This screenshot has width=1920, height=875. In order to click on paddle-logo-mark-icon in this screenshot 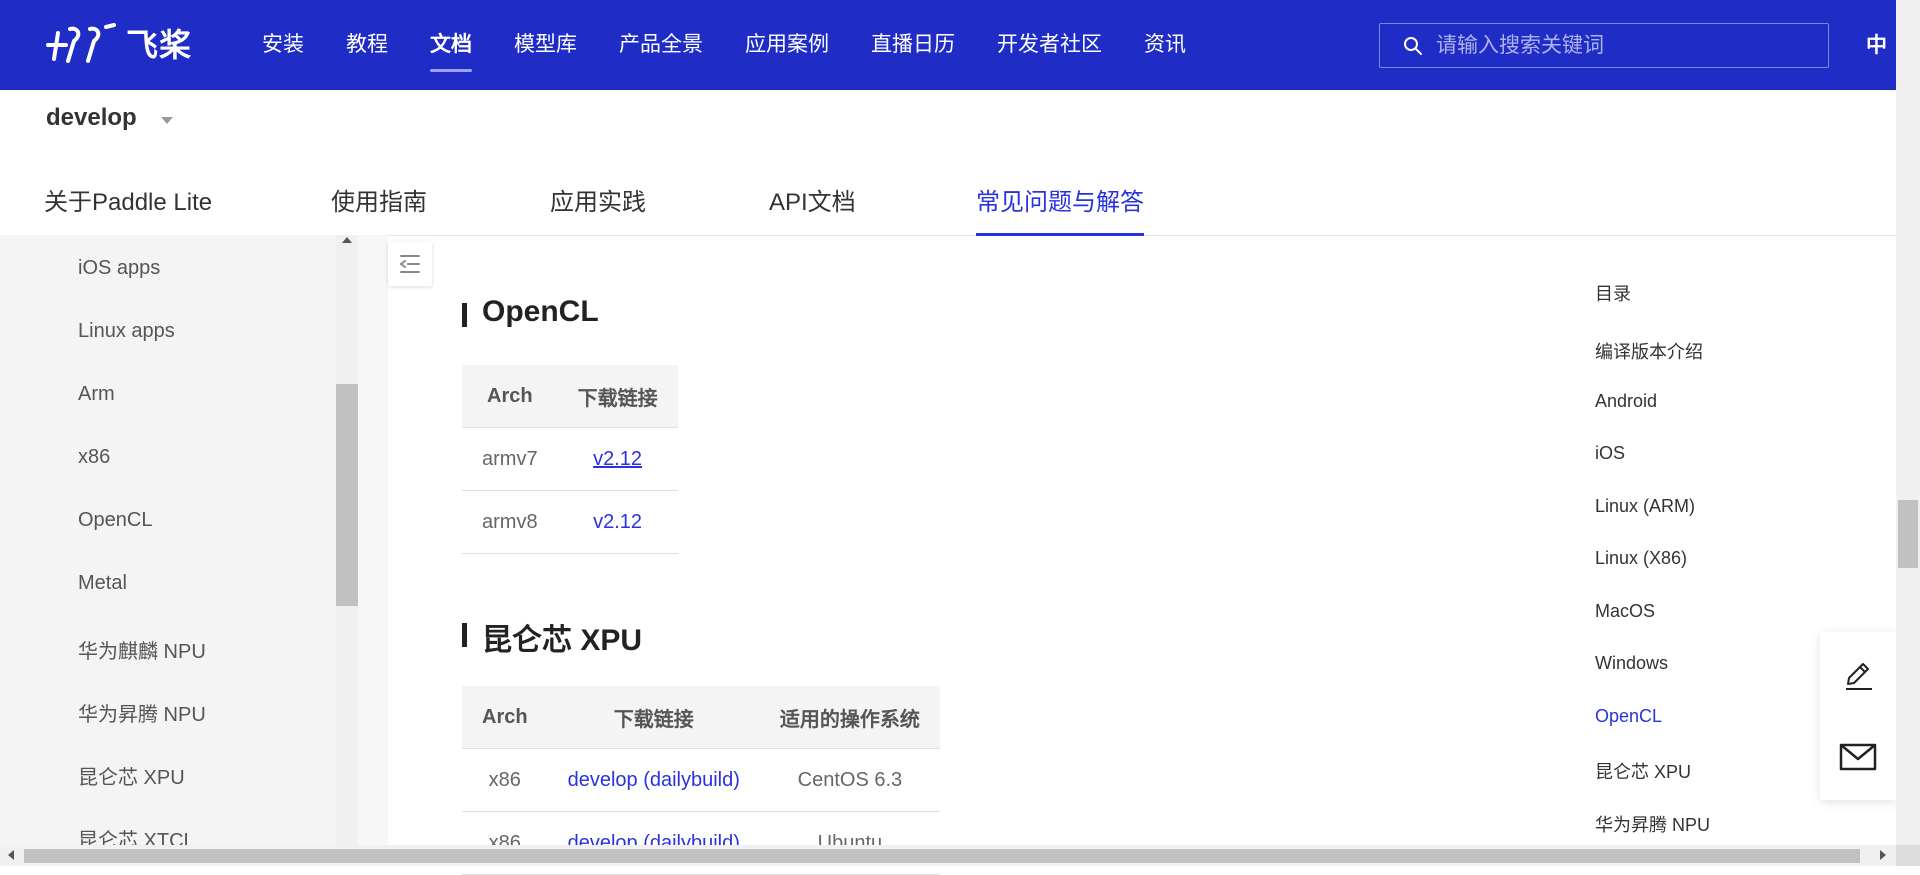, I will do `click(81, 43)`.